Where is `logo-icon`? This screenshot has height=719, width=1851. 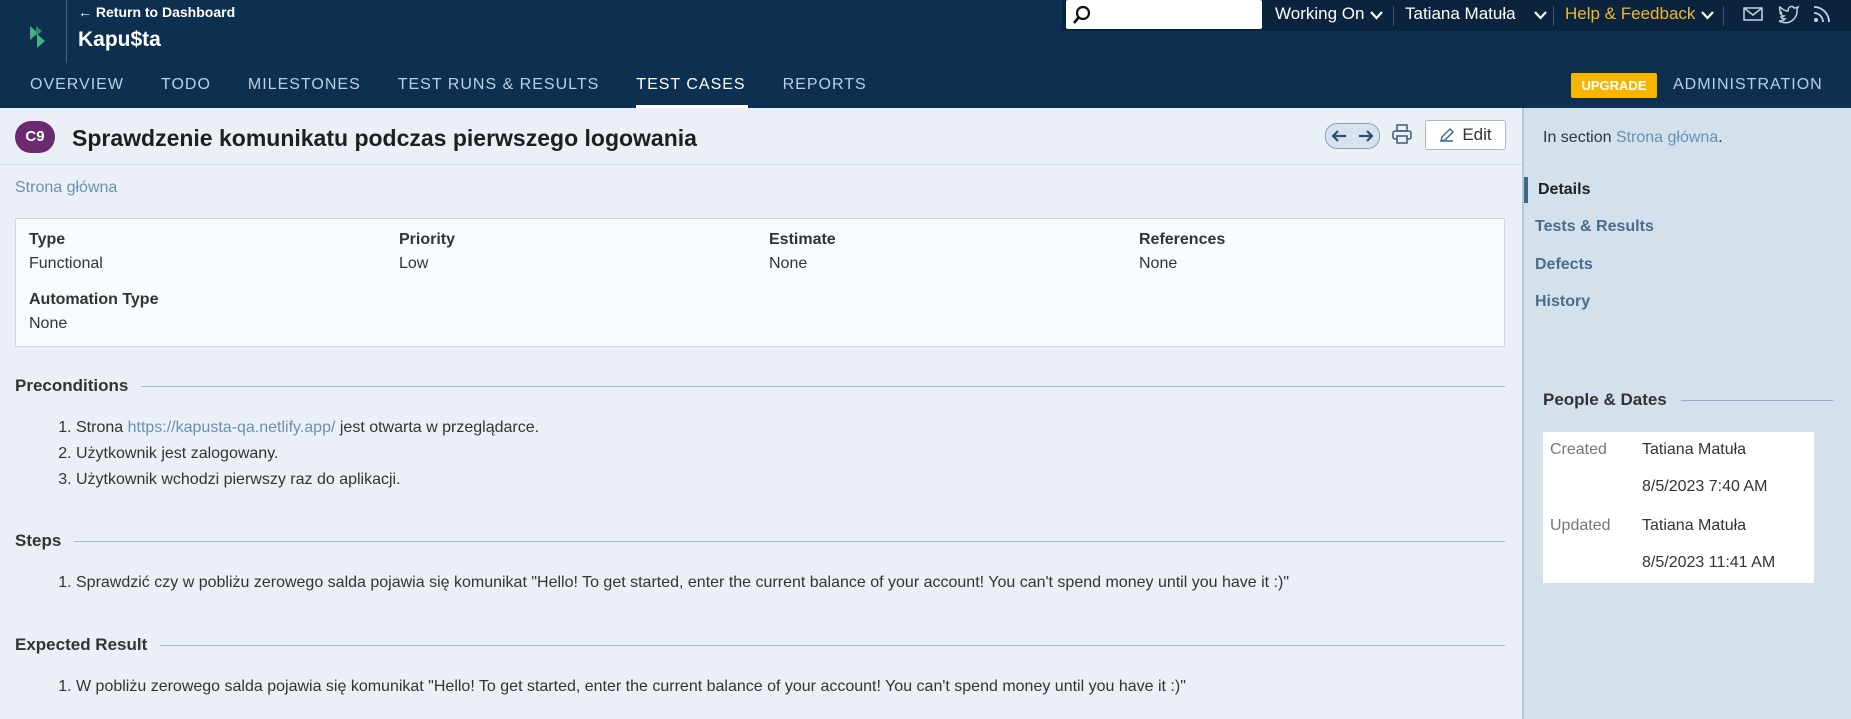 logo-icon is located at coordinates (38, 37).